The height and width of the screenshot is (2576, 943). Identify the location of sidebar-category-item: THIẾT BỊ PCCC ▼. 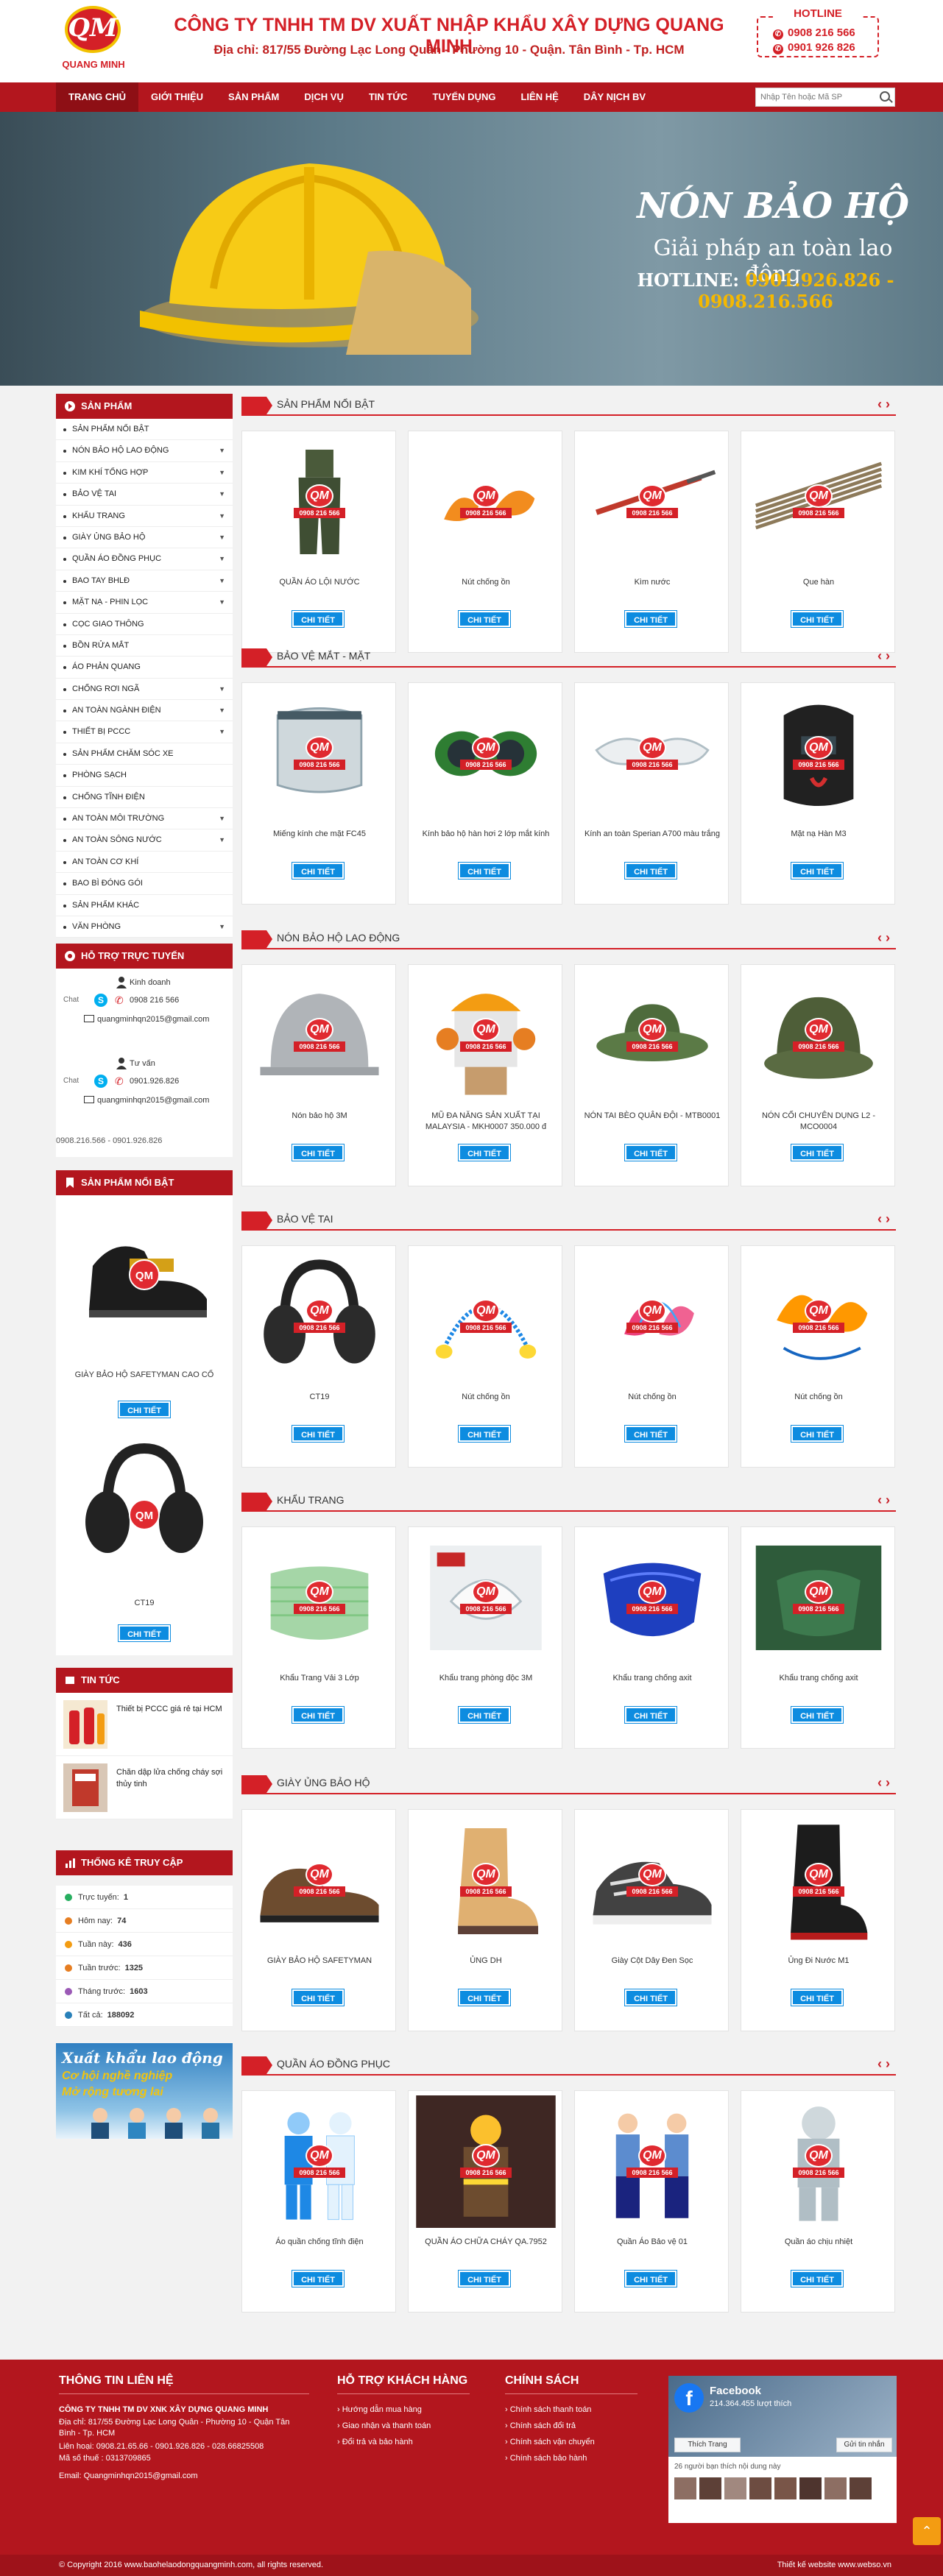
(144, 732).